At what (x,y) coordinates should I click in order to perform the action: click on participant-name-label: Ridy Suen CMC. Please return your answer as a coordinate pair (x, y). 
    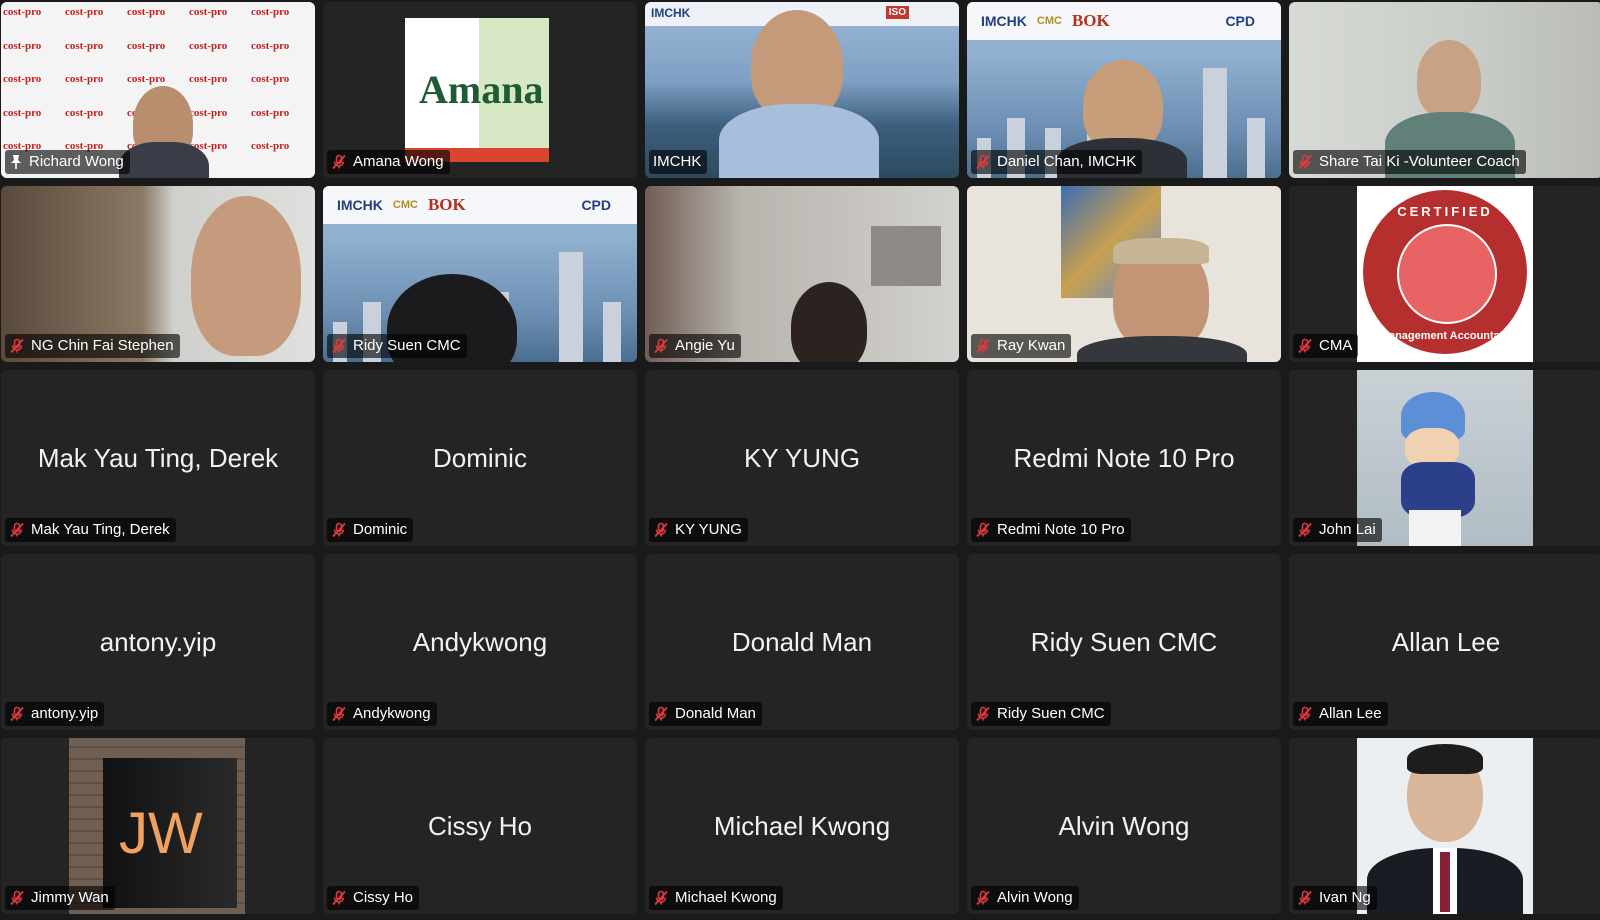
    Looking at the image, I should click on (397, 346).